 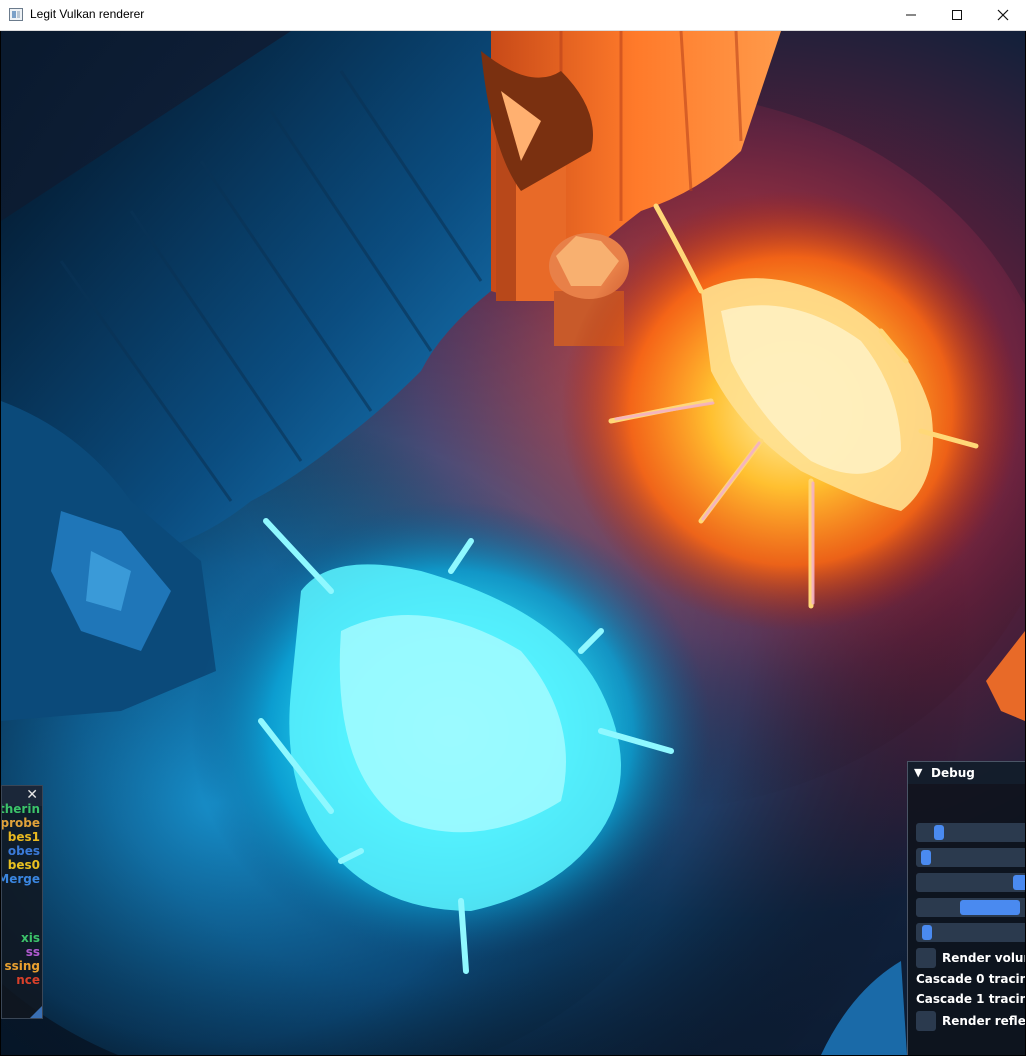 I want to click on minimize-icon, so click(x=911, y=15).